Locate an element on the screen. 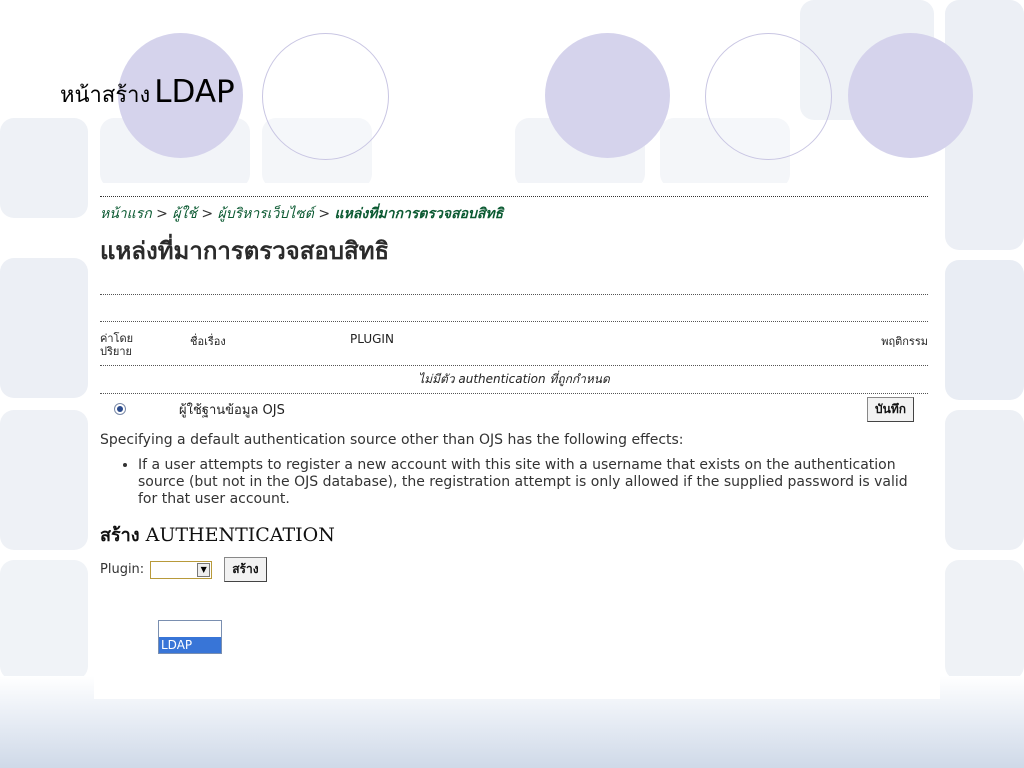  column-header-action: พฤติกรรม is located at coordinates (904, 341).